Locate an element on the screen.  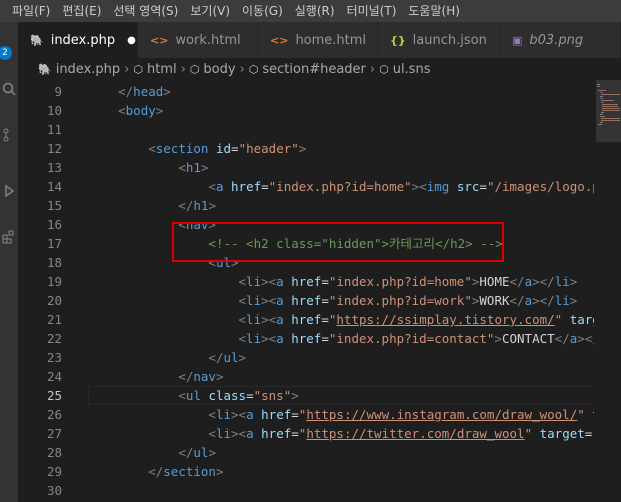
json-braces-icon: {} is located at coordinates (398, 40).